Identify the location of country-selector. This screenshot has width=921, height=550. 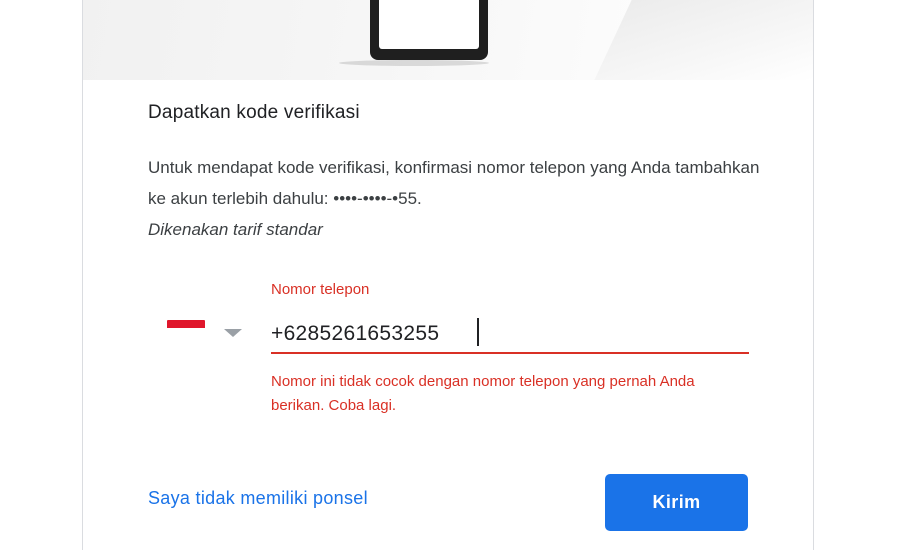
(207, 333).